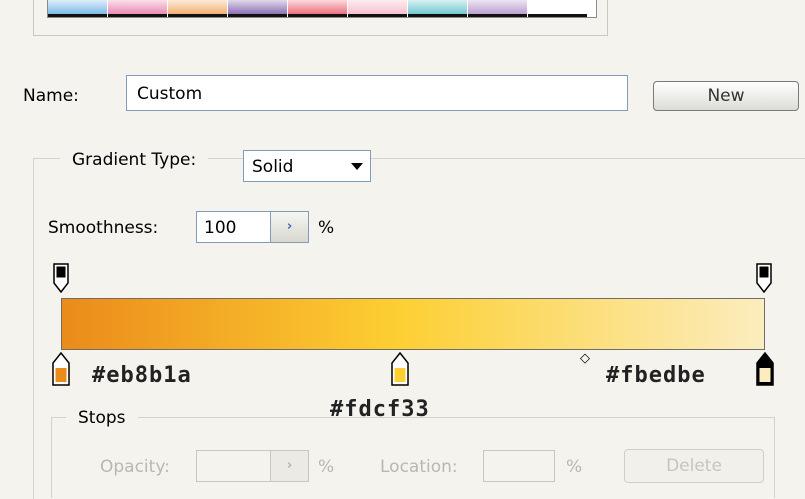  I want to click on opacity-label: Opacity:, so click(135, 467).